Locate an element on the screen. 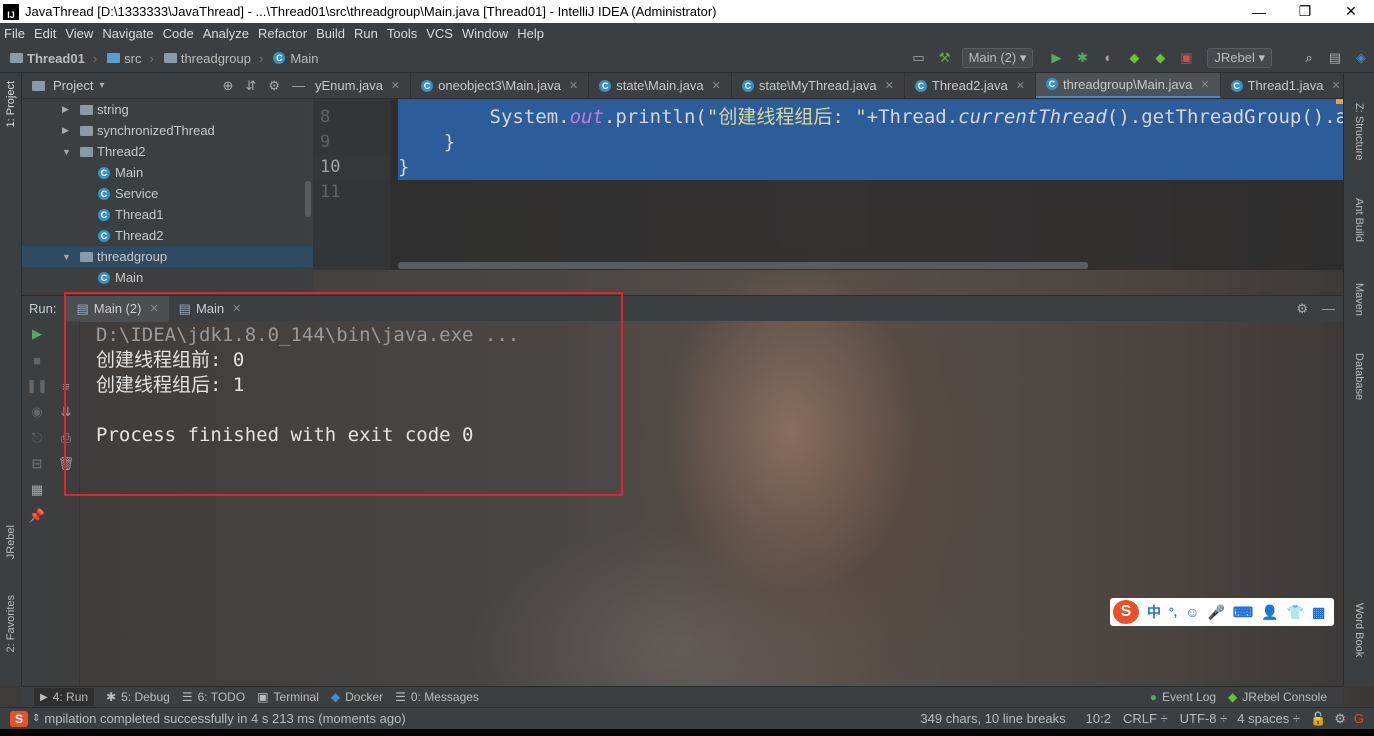  maven-tool-button: Maven is located at coordinates (1359, 299).